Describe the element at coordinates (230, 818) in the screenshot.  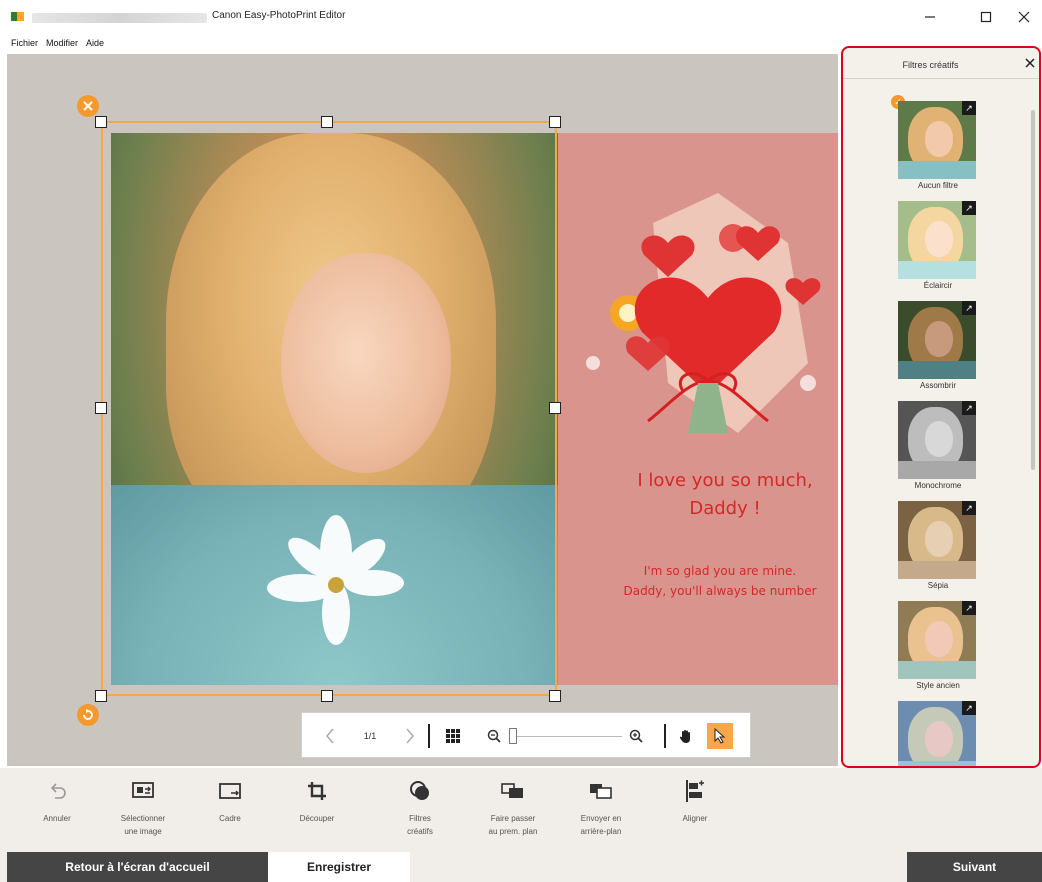
I see `tool-label: Cadre` at that location.